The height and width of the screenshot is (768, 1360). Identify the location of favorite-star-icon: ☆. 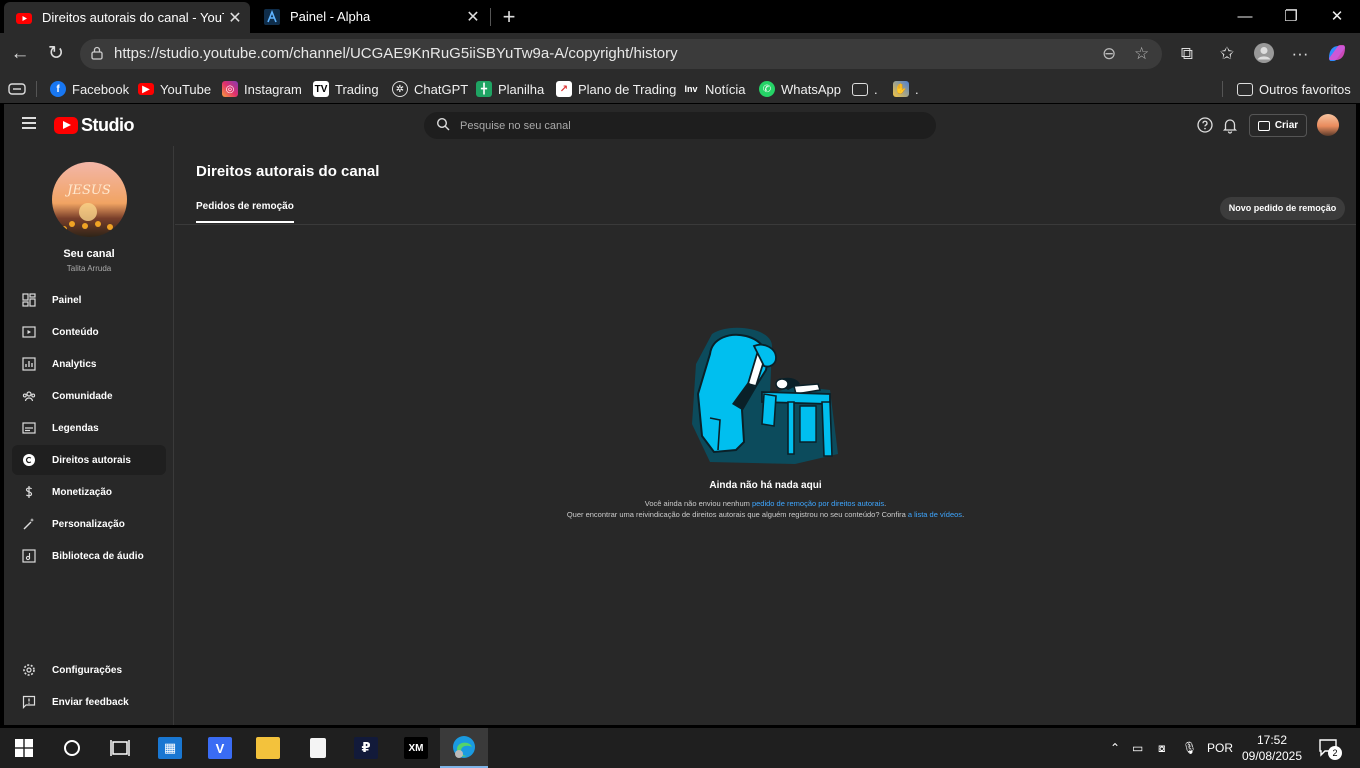
(1141, 54).